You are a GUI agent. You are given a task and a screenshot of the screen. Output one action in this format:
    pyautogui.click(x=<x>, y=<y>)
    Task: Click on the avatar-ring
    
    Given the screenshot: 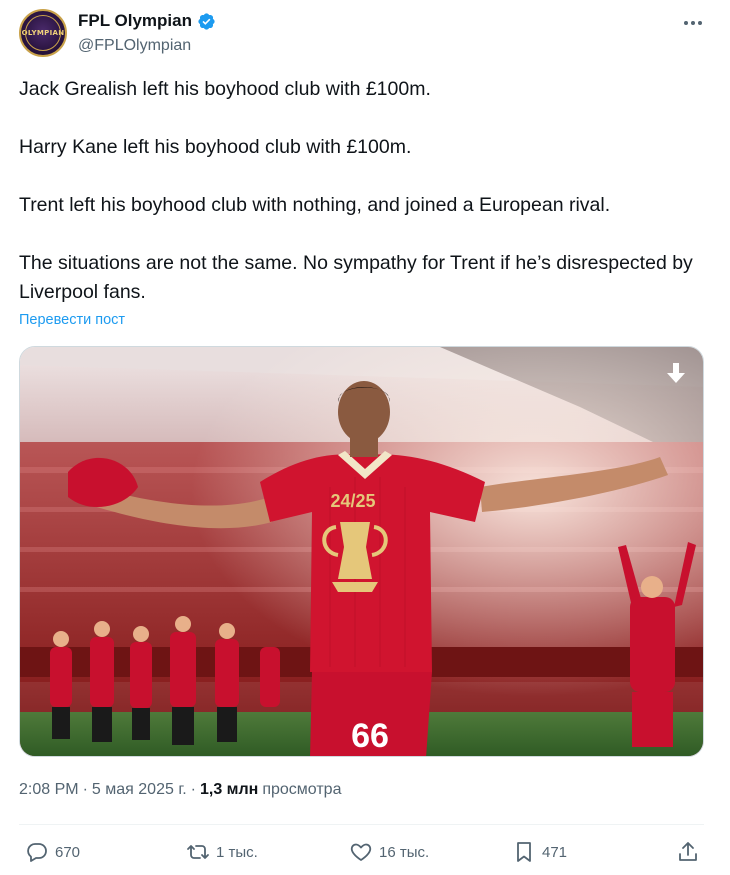 What is the action you would take?
    pyautogui.click(x=43, y=33)
    